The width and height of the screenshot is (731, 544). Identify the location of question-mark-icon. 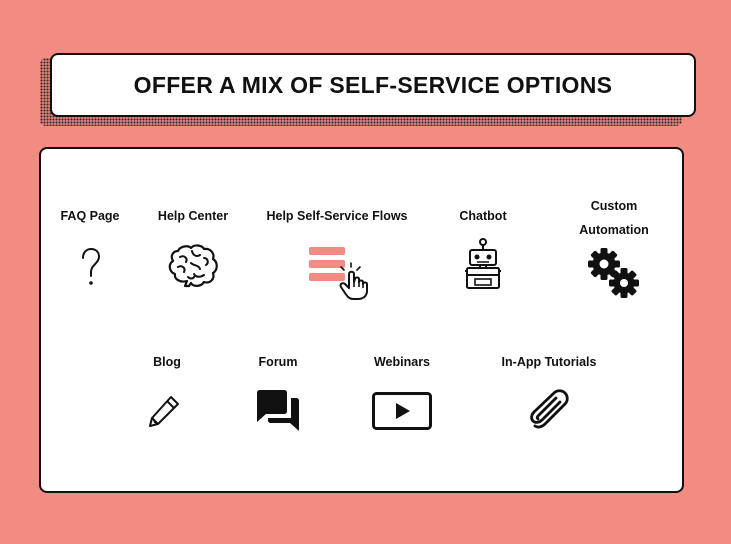
(91, 268).